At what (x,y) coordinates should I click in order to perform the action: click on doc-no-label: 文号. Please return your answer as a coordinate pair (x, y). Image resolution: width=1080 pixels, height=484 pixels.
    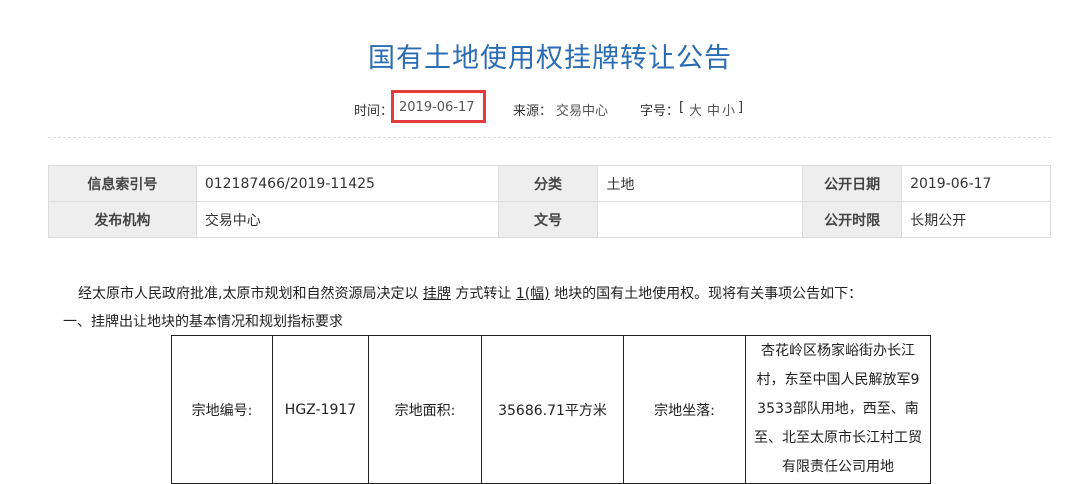
    Looking at the image, I should click on (548, 219).